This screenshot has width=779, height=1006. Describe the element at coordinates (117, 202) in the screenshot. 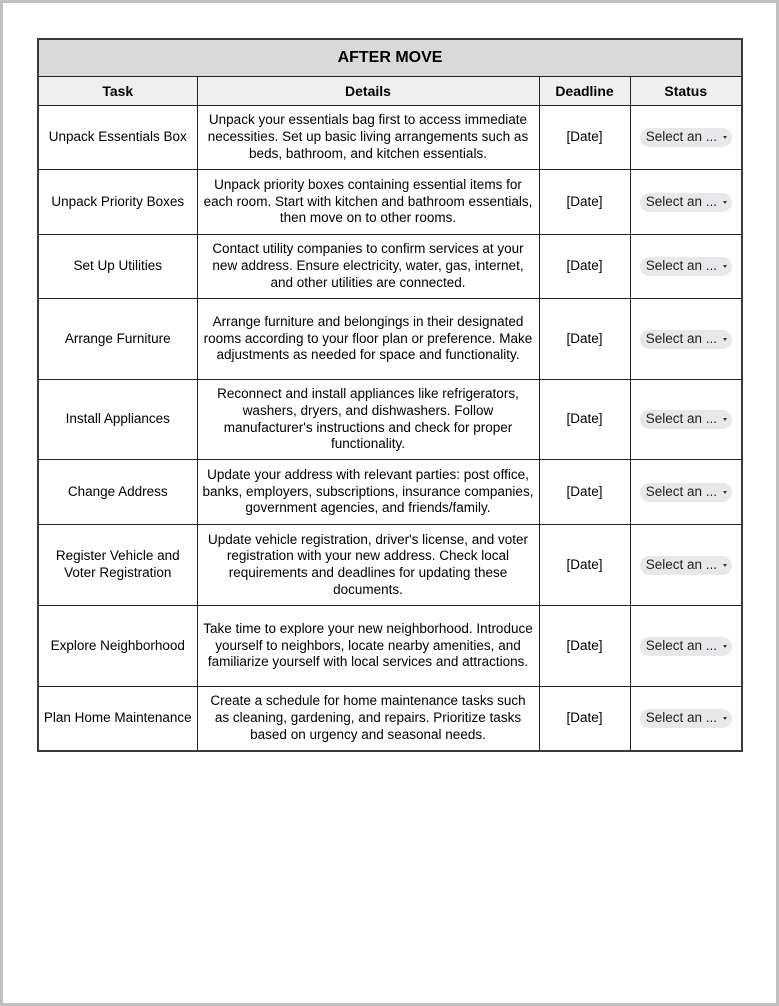

I see `task-cell: Unpack Priority Boxes` at that location.